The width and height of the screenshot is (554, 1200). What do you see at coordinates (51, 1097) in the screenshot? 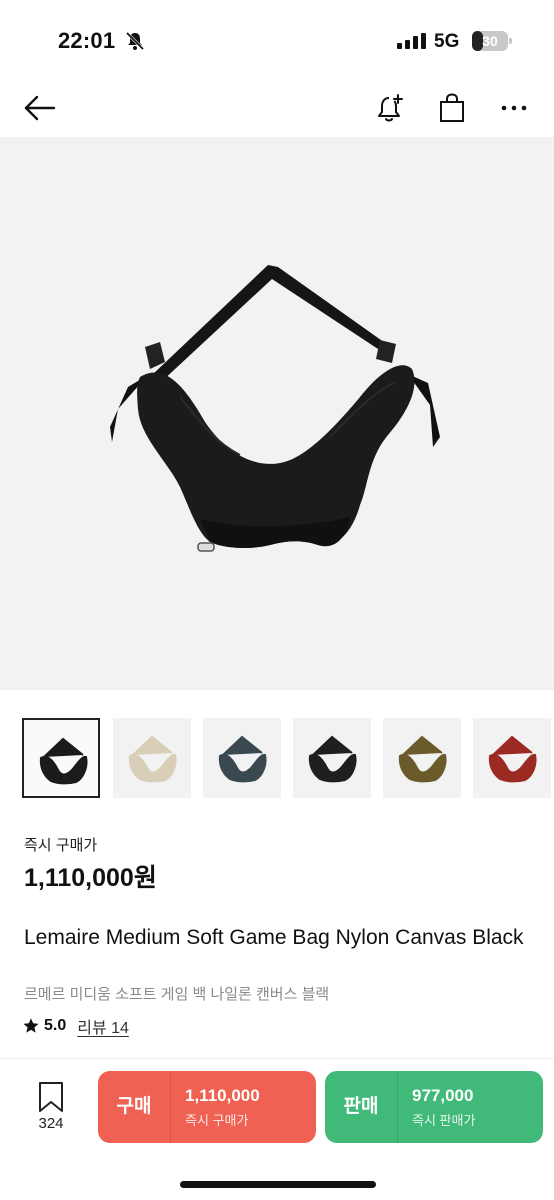
I see `bookmark-icon` at bounding box center [51, 1097].